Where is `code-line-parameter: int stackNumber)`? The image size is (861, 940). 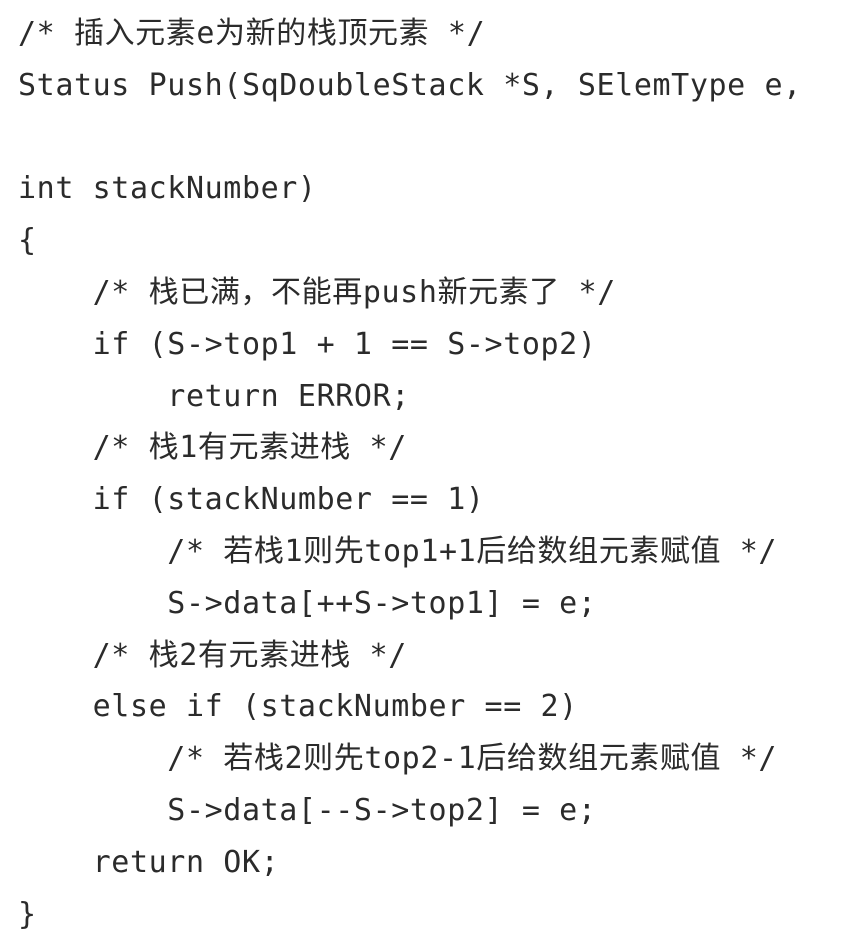
code-line-parameter: int stackNumber) is located at coordinates (167, 189).